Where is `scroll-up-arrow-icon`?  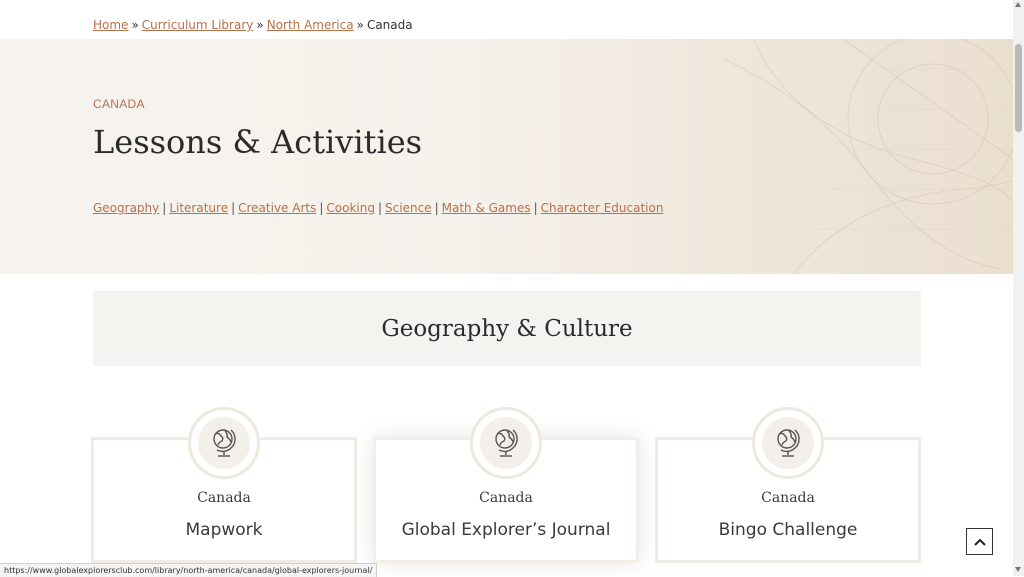 scroll-up-arrow-icon is located at coordinates (1018, 4).